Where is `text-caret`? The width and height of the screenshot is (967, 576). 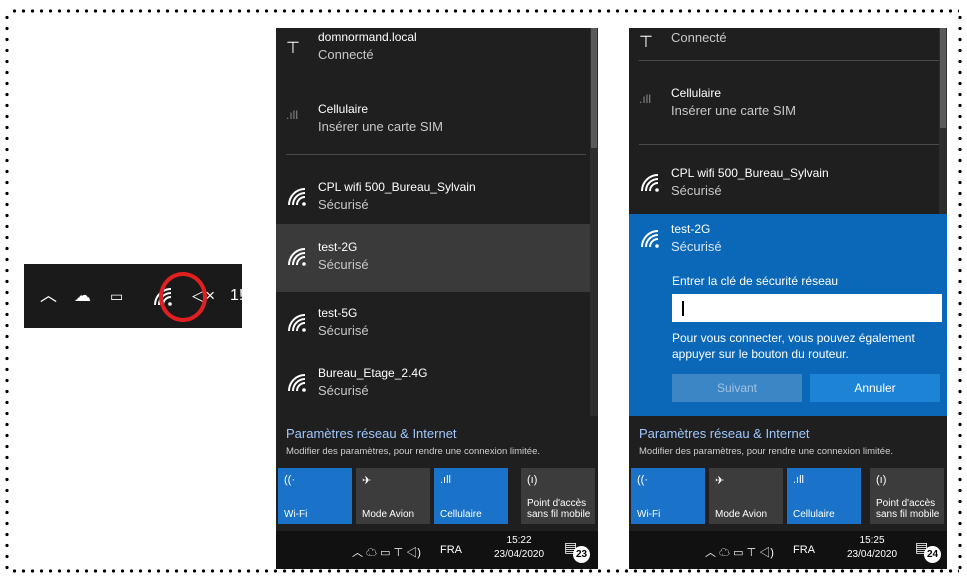
text-caret is located at coordinates (683, 308).